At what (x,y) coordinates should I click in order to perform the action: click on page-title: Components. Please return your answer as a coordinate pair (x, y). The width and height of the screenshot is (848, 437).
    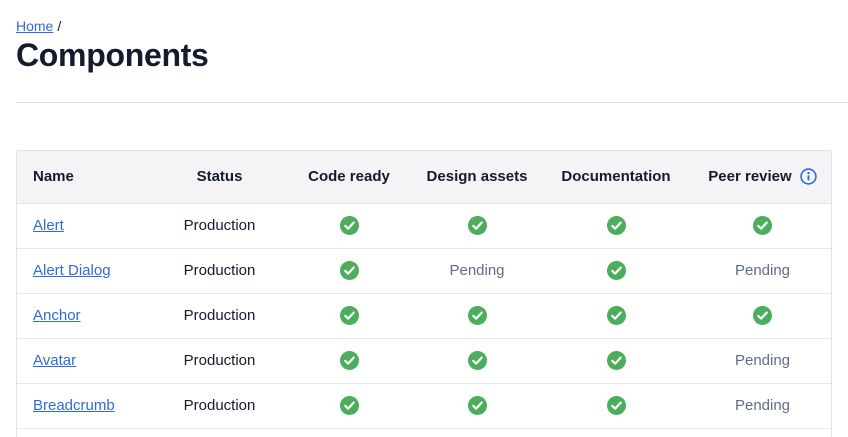
    Looking at the image, I should click on (112, 55).